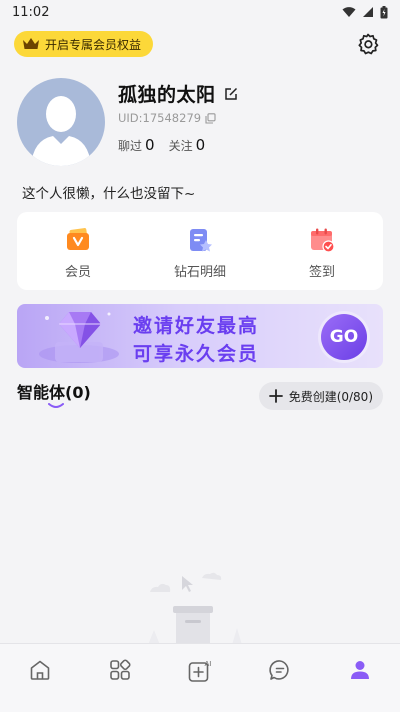 The height and width of the screenshot is (712, 400). What do you see at coordinates (61, 131) in the screenshot?
I see `default-avatar-icon` at bounding box center [61, 131].